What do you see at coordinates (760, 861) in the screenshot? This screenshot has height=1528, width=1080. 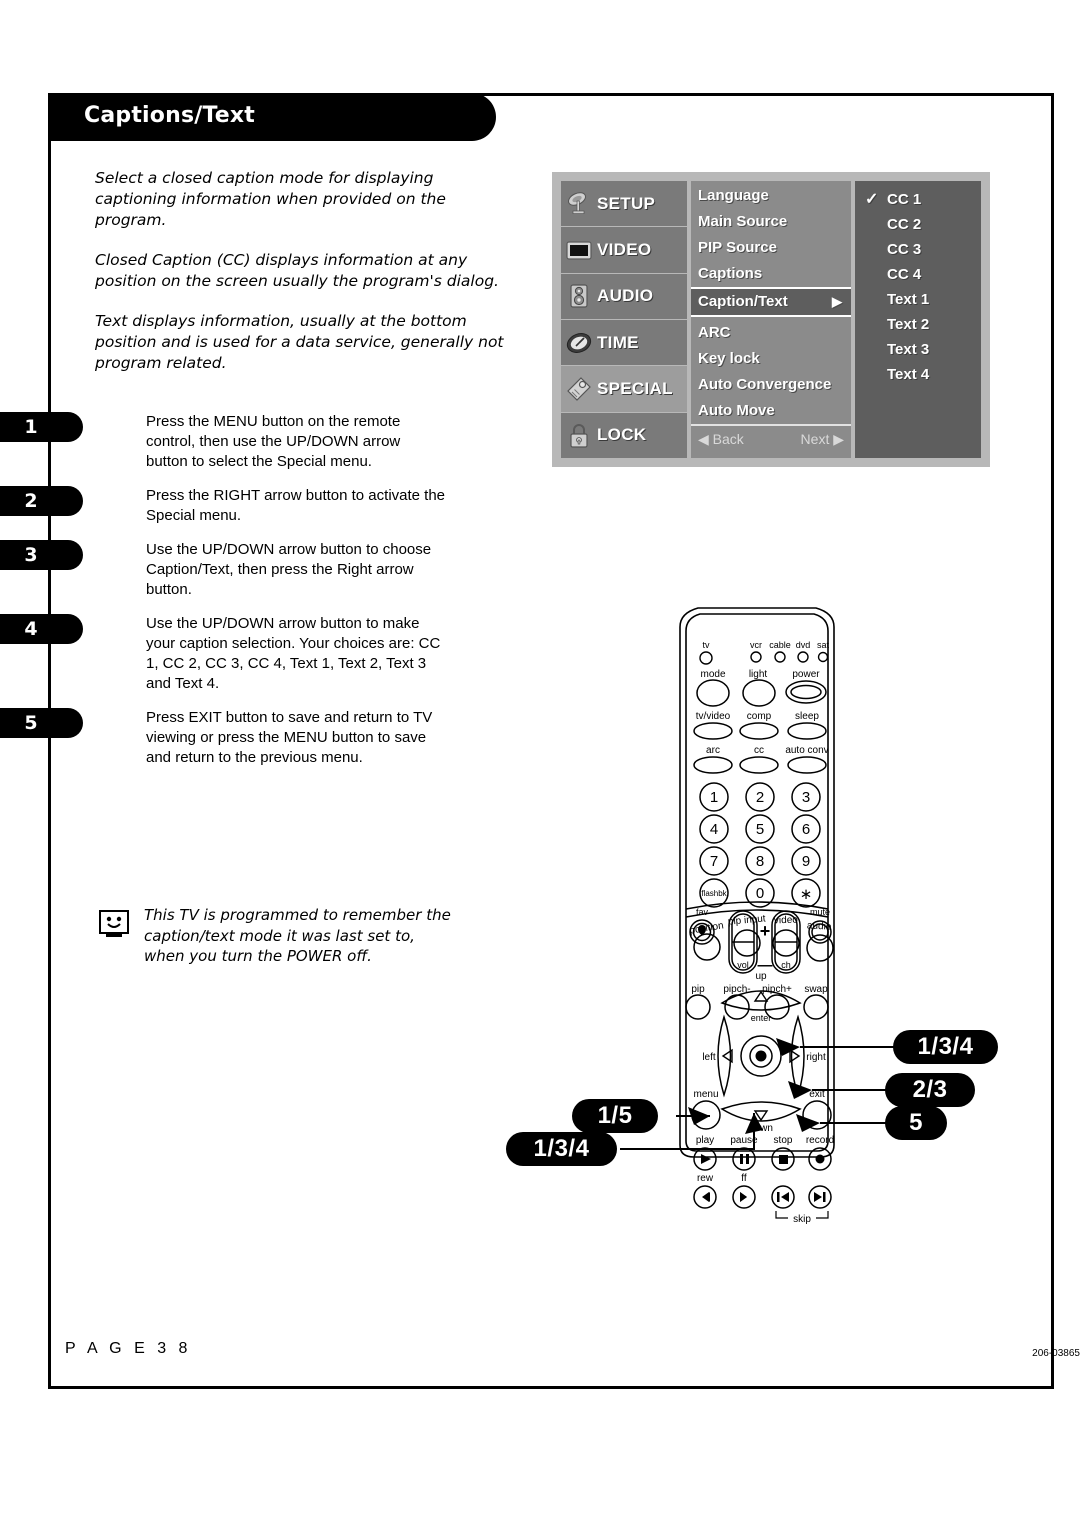 I see `svg-text: 8` at bounding box center [760, 861].